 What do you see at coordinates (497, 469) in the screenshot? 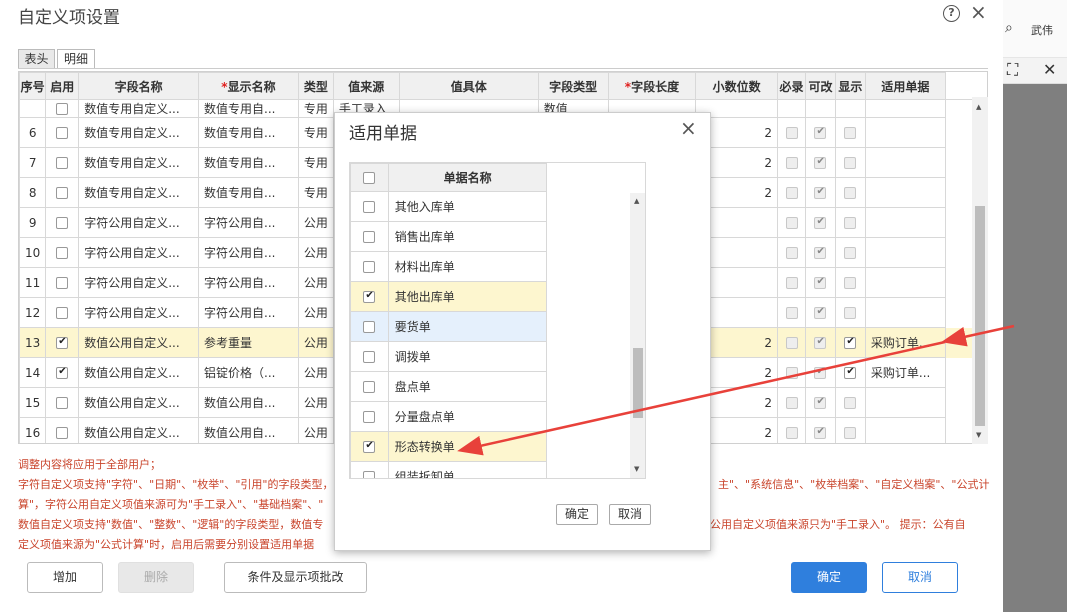
I see `doc-list-item: 组装拆卸单` at bounding box center [497, 469].